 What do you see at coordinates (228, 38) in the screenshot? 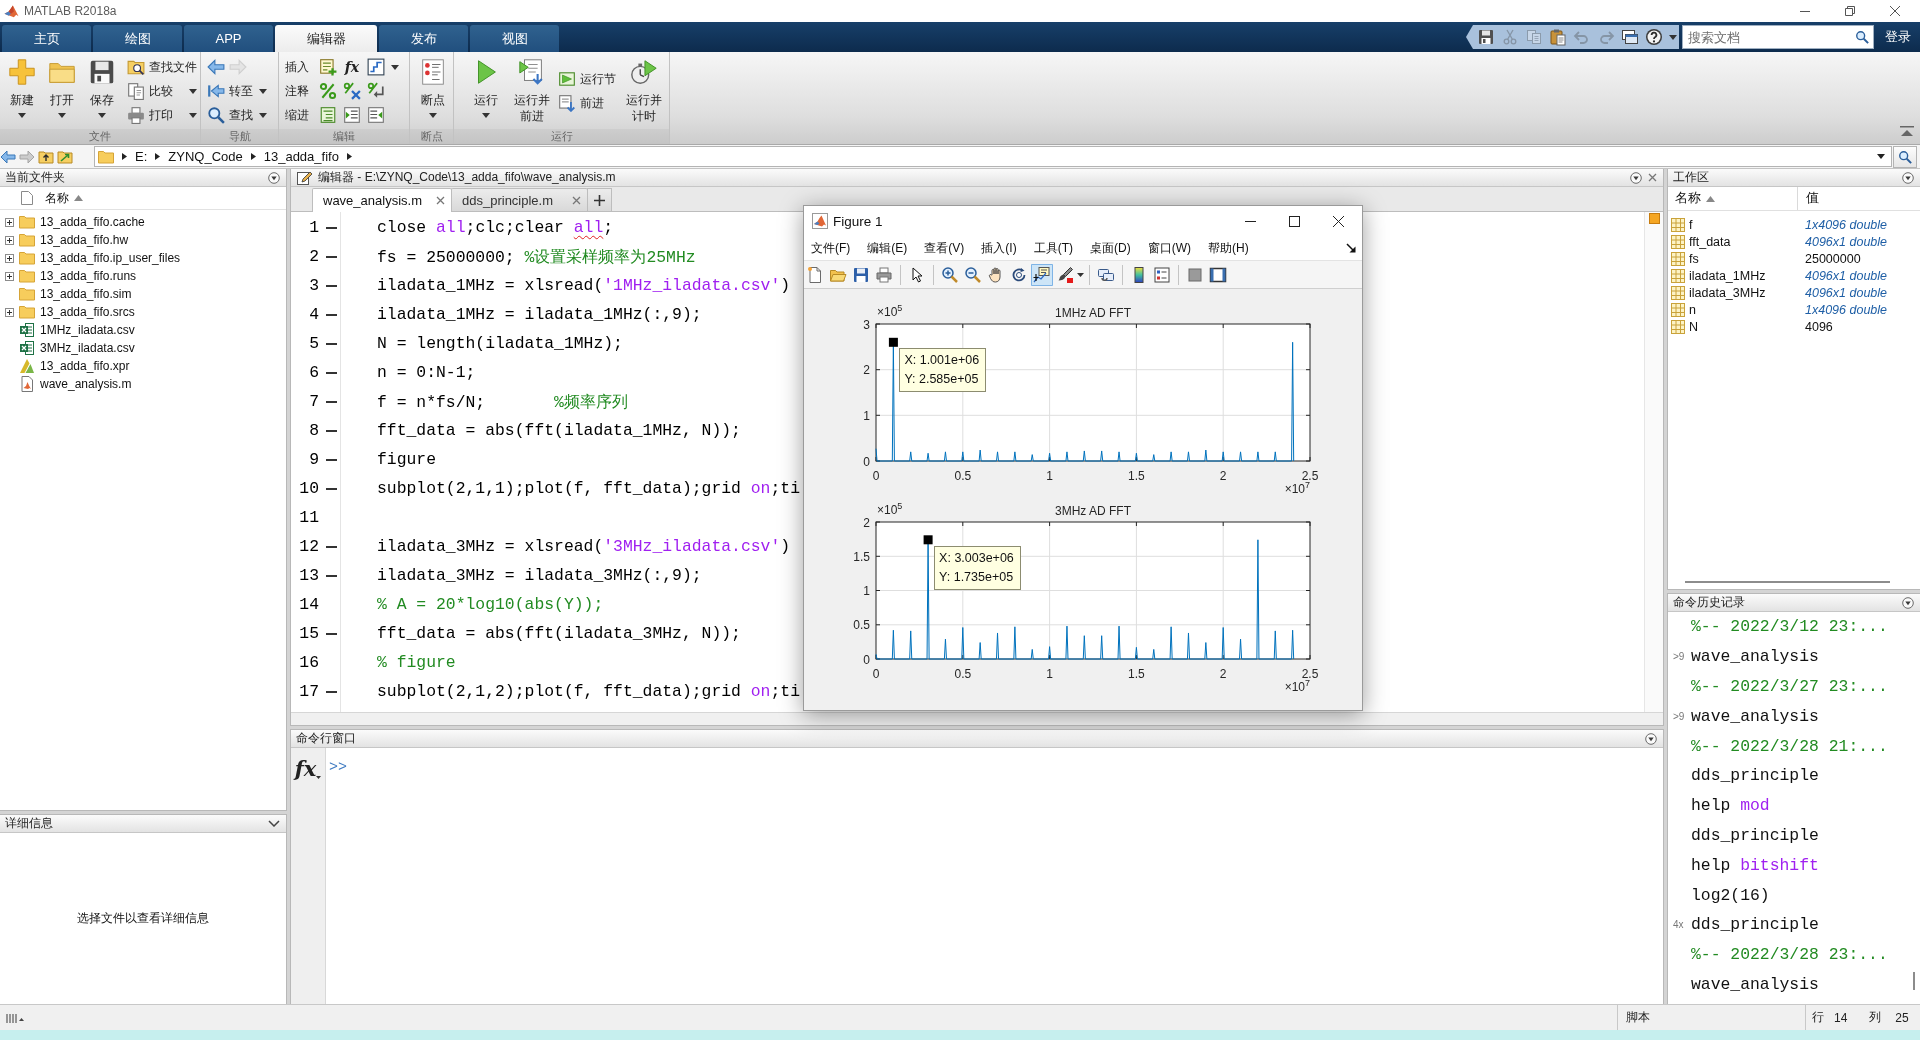
I see `ribbon-tab: APP` at bounding box center [228, 38].